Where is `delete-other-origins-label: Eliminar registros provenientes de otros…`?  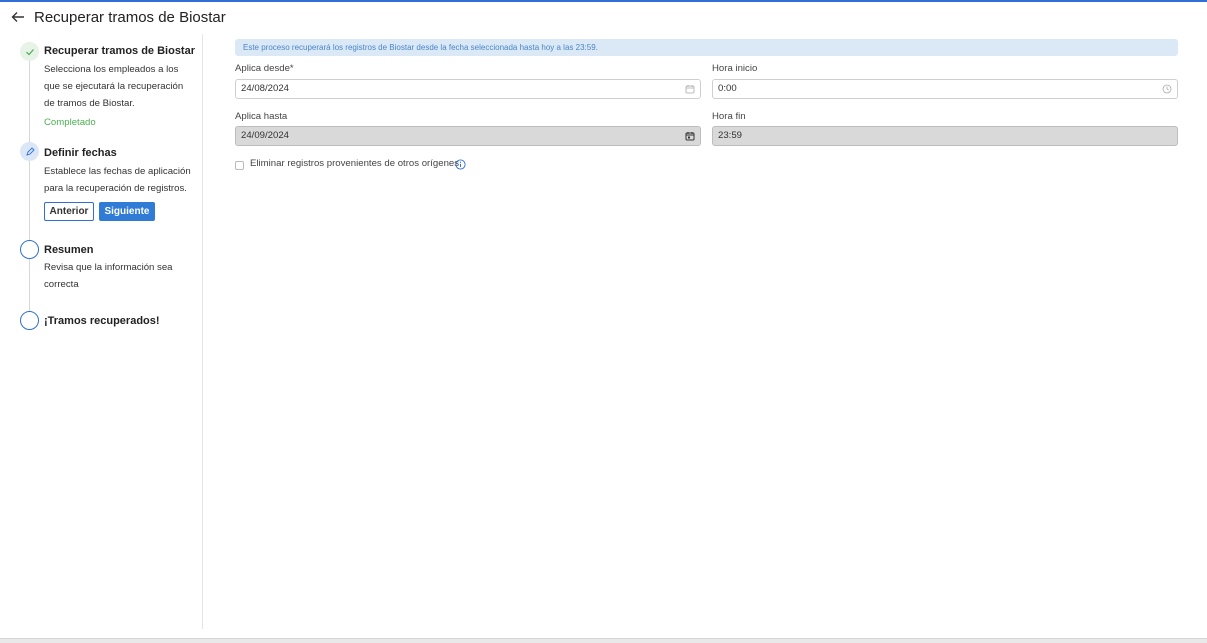
delete-other-origins-label: Eliminar registros provenientes de otros… is located at coordinates (355, 163).